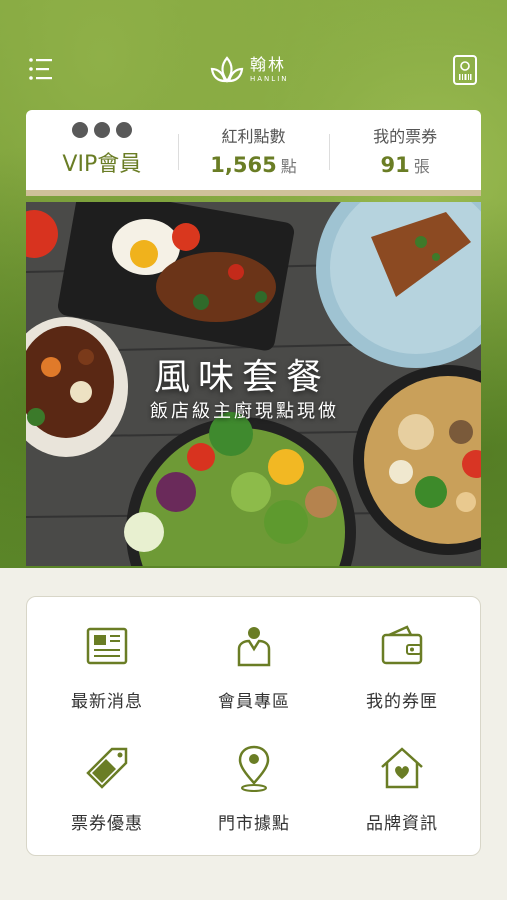  Describe the element at coordinates (402, 702) in the screenshot. I see `menu-item-label: 我的券匣` at that location.